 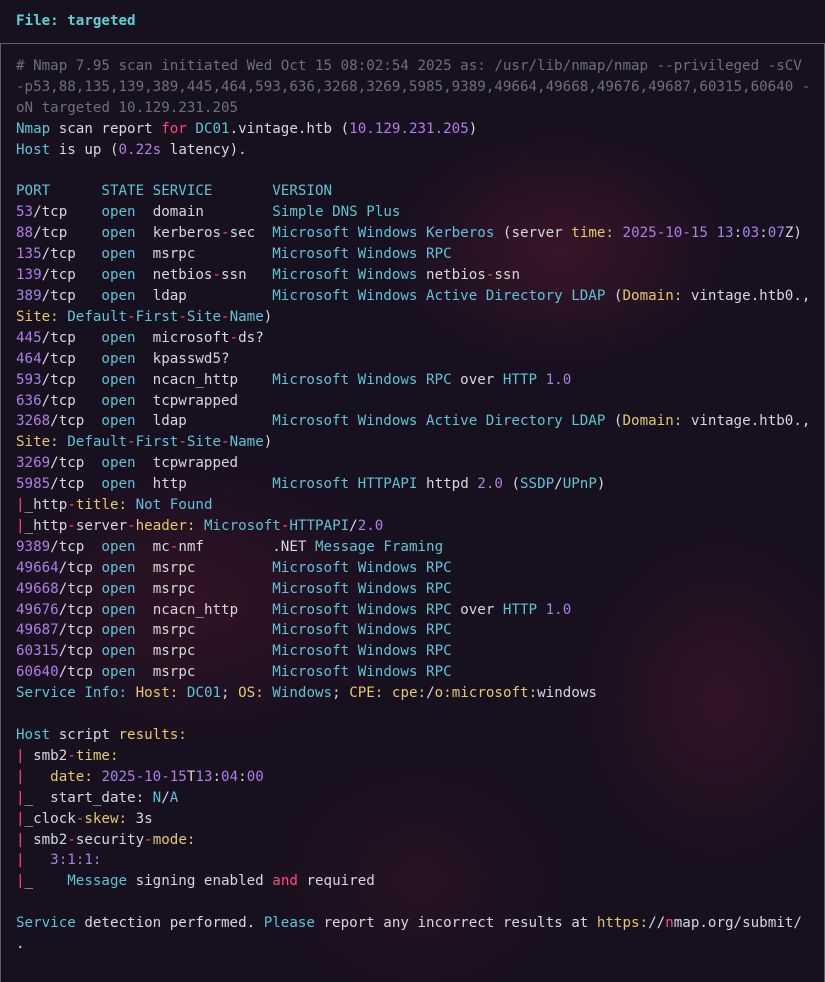 I want to click on output-text: Site:, so click(x=37, y=442).